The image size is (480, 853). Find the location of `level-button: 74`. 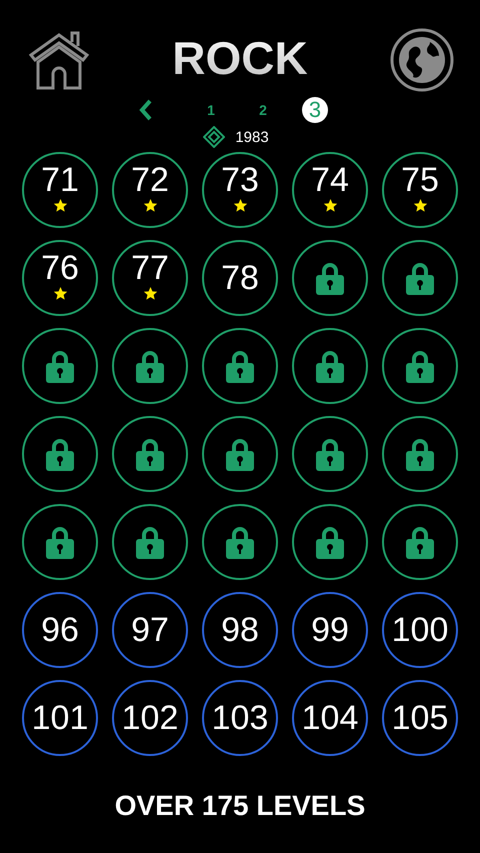

level-button: 74 is located at coordinates (330, 190).